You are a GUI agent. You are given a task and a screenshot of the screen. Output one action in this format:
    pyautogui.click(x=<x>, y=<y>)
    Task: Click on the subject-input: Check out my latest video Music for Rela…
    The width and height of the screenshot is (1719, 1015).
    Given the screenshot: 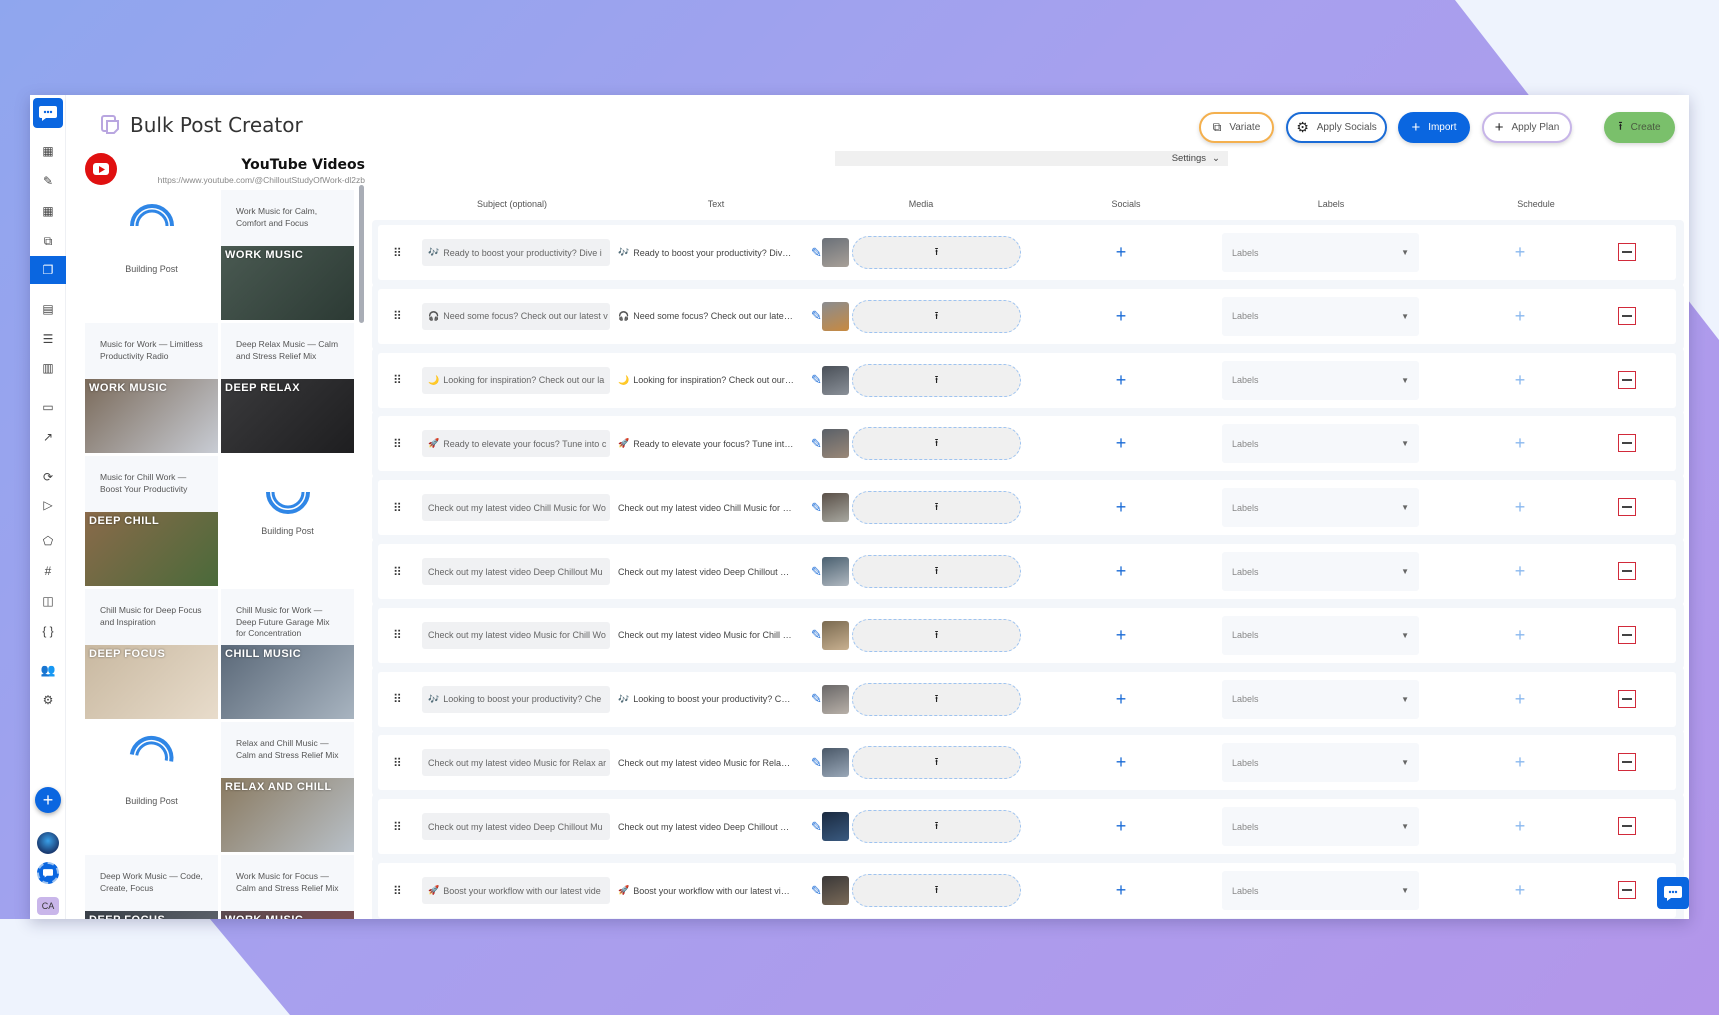 What is the action you would take?
    pyautogui.click(x=516, y=763)
    